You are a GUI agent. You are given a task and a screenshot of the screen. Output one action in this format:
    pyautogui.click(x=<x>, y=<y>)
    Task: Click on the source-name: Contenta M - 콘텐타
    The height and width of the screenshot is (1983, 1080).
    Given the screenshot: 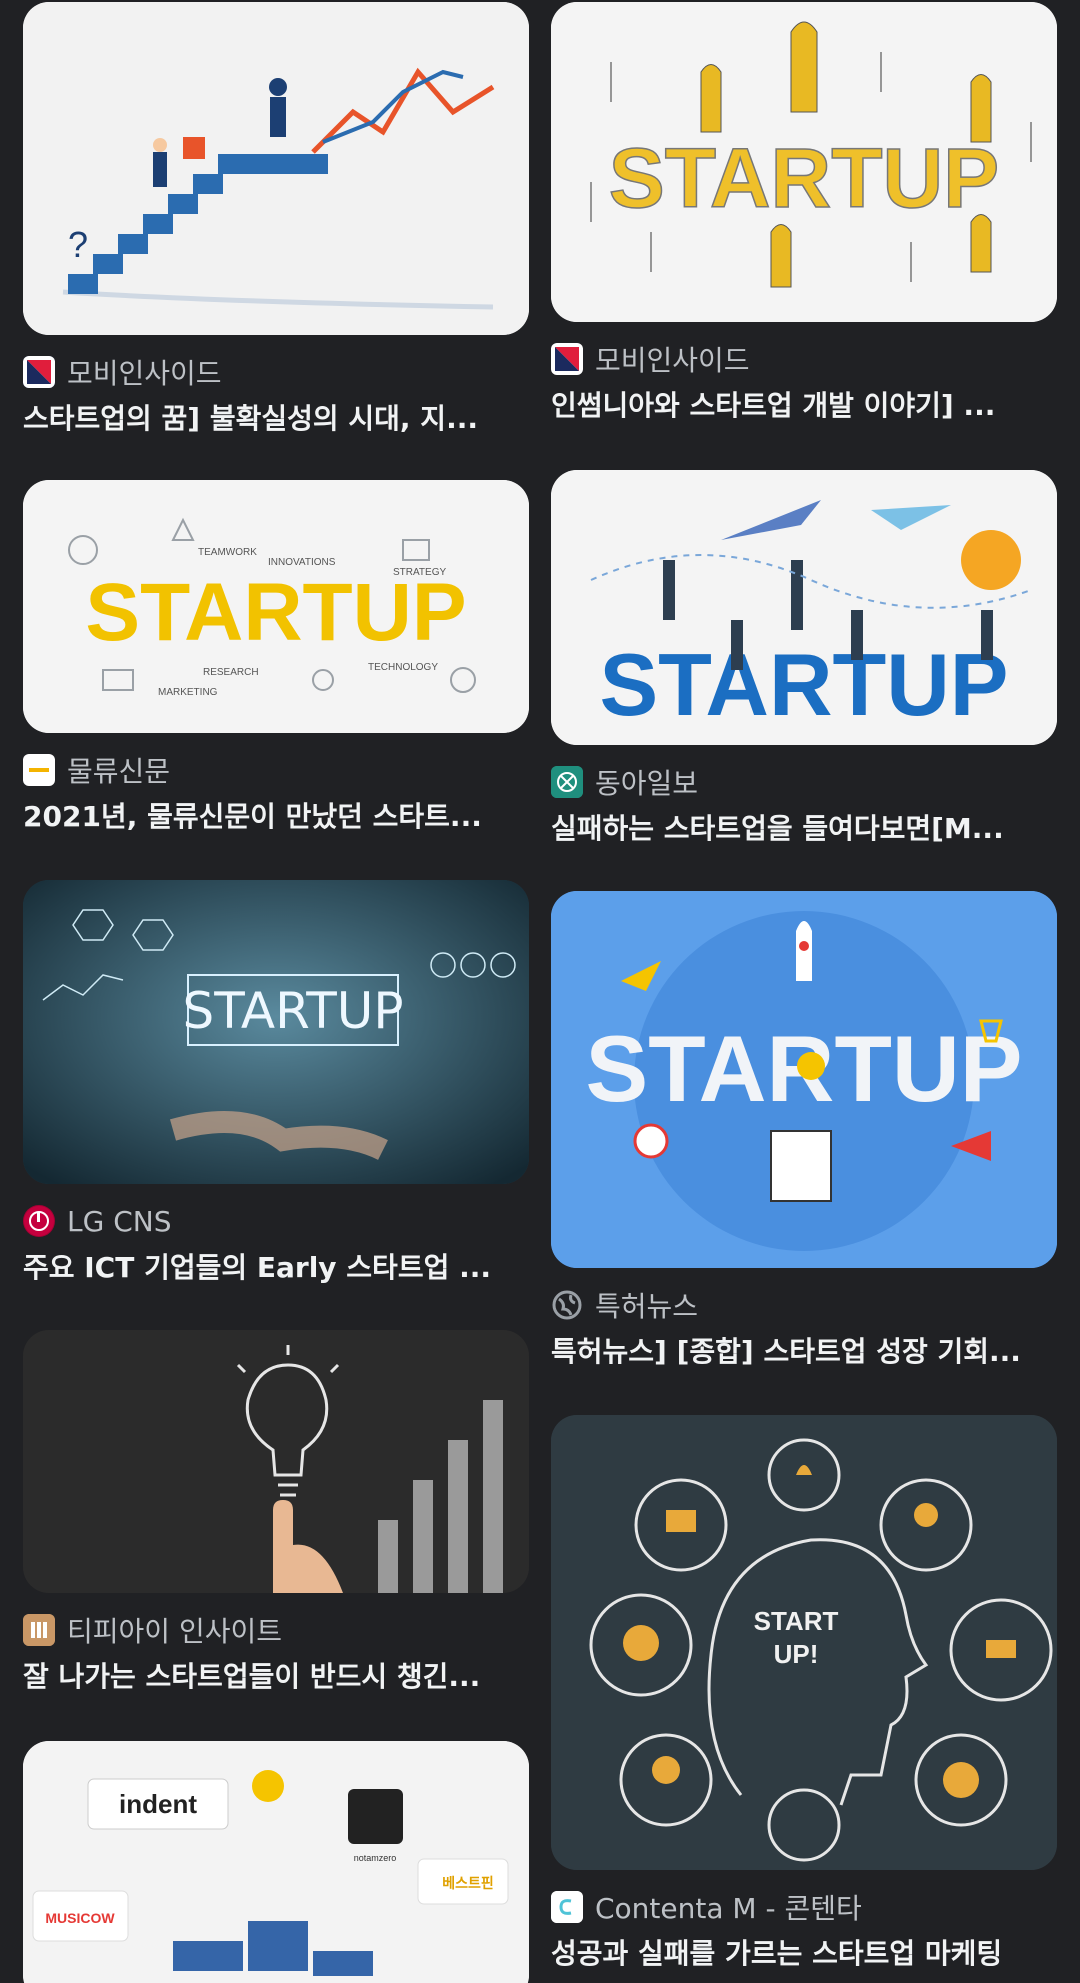 What is the action you would take?
    pyautogui.click(x=728, y=1908)
    